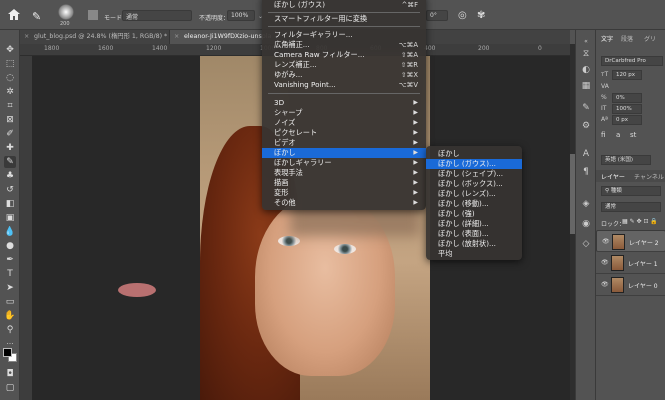 This screenshot has height=400, width=665. I want to click on tab-paragraph: 段落, so click(627, 38).